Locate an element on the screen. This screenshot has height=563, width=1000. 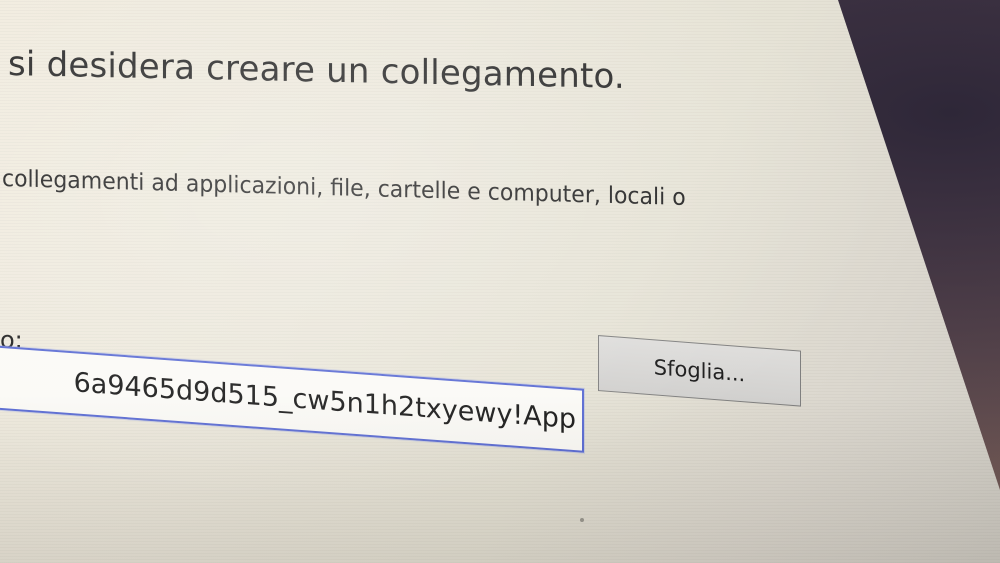
dialog-heading: si desidera creare un collegamento. is located at coordinates (316, 70).